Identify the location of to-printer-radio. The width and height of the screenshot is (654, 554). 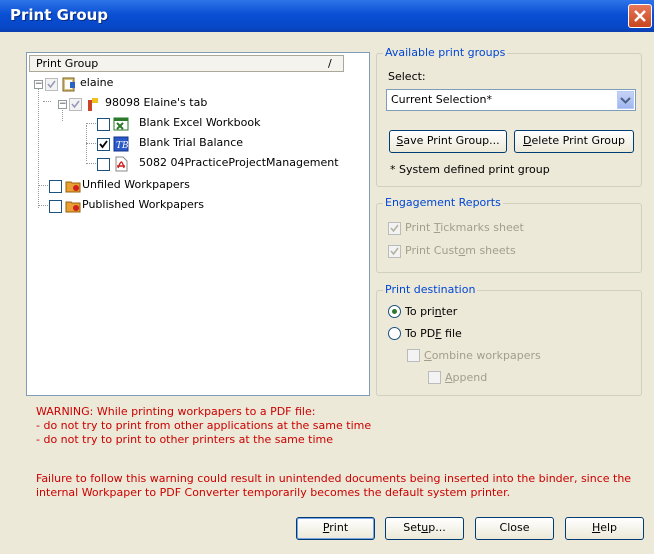
(394, 311).